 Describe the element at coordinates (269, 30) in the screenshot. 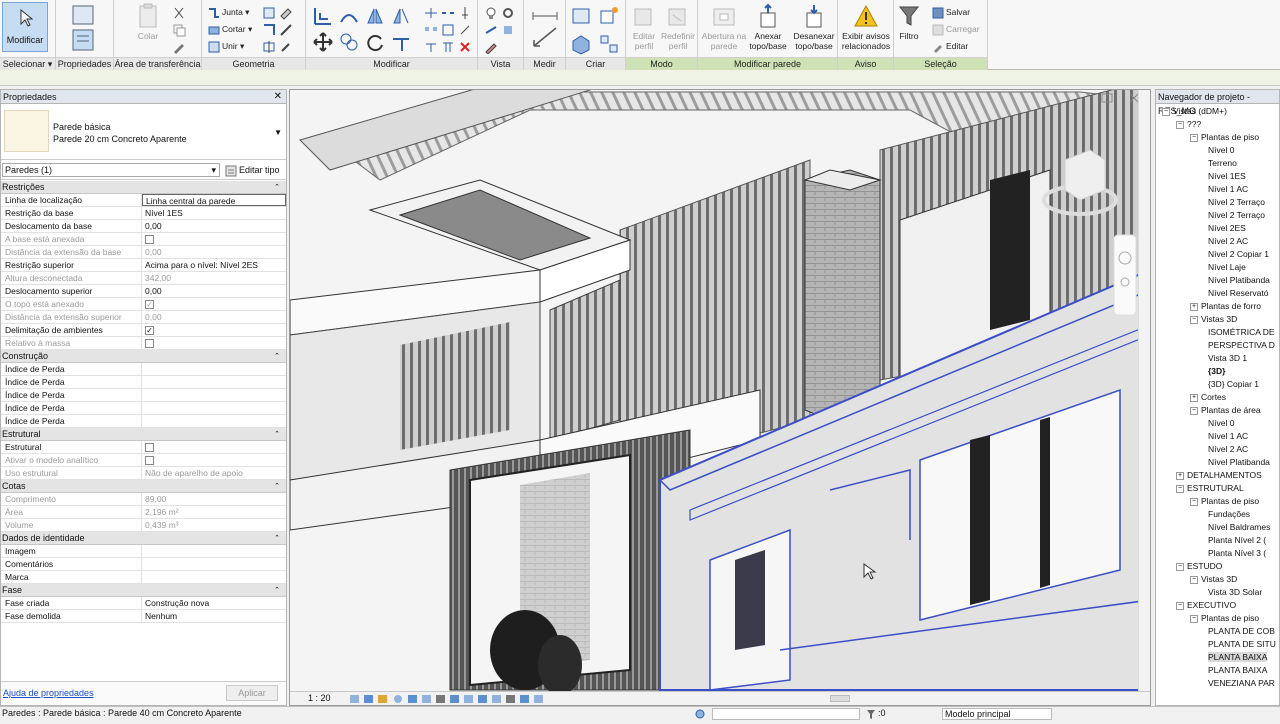

I see `wall-joins-icon` at that location.